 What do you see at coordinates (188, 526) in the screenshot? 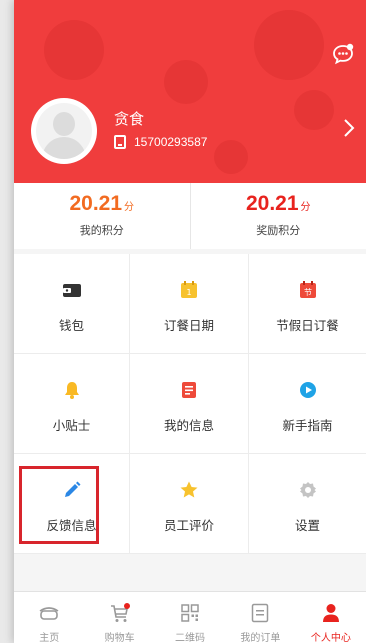
I see `menu-item-label: 员工评价` at bounding box center [188, 526].